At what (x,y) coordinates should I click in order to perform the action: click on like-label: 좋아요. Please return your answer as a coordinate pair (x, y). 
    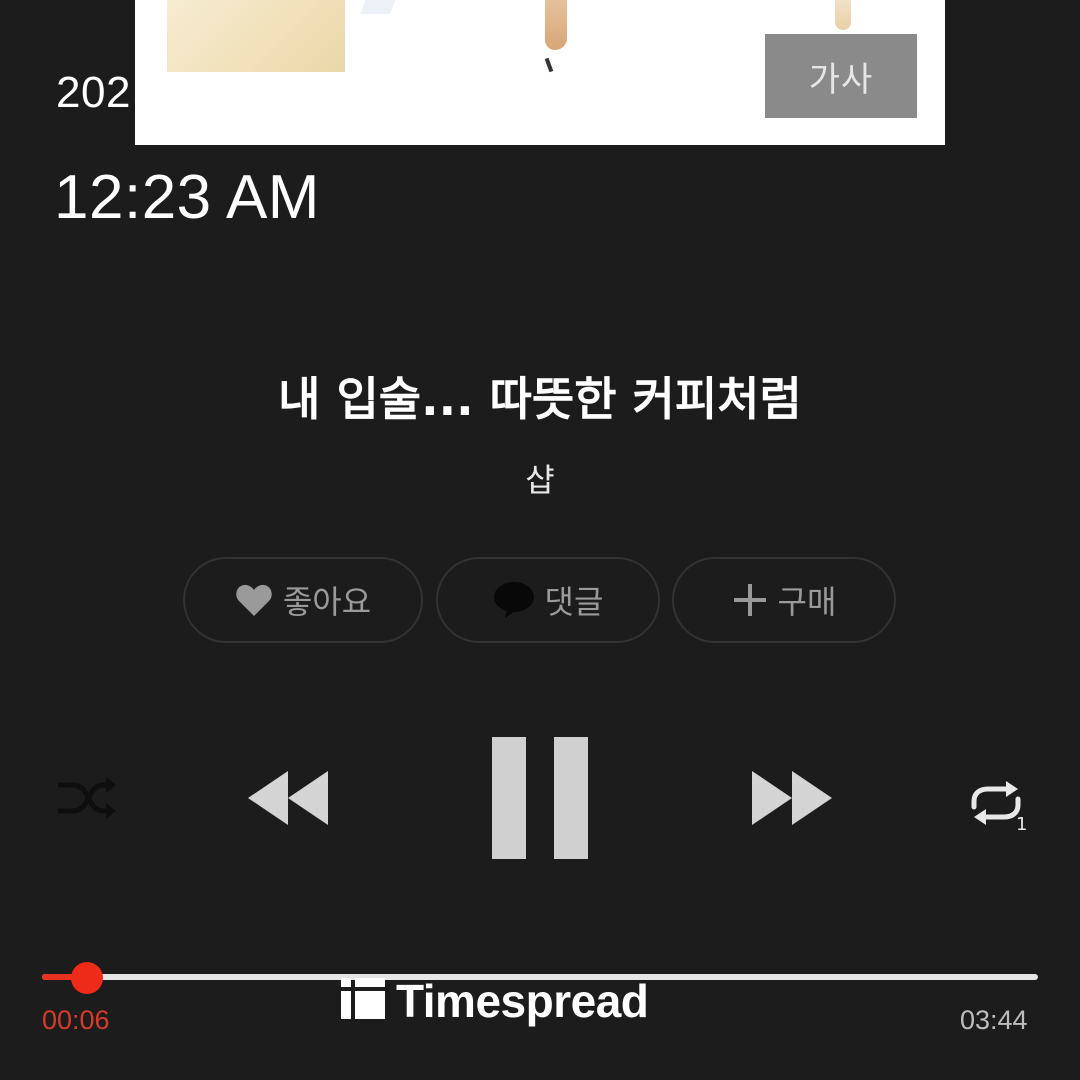
    Looking at the image, I should click on (327, 602).